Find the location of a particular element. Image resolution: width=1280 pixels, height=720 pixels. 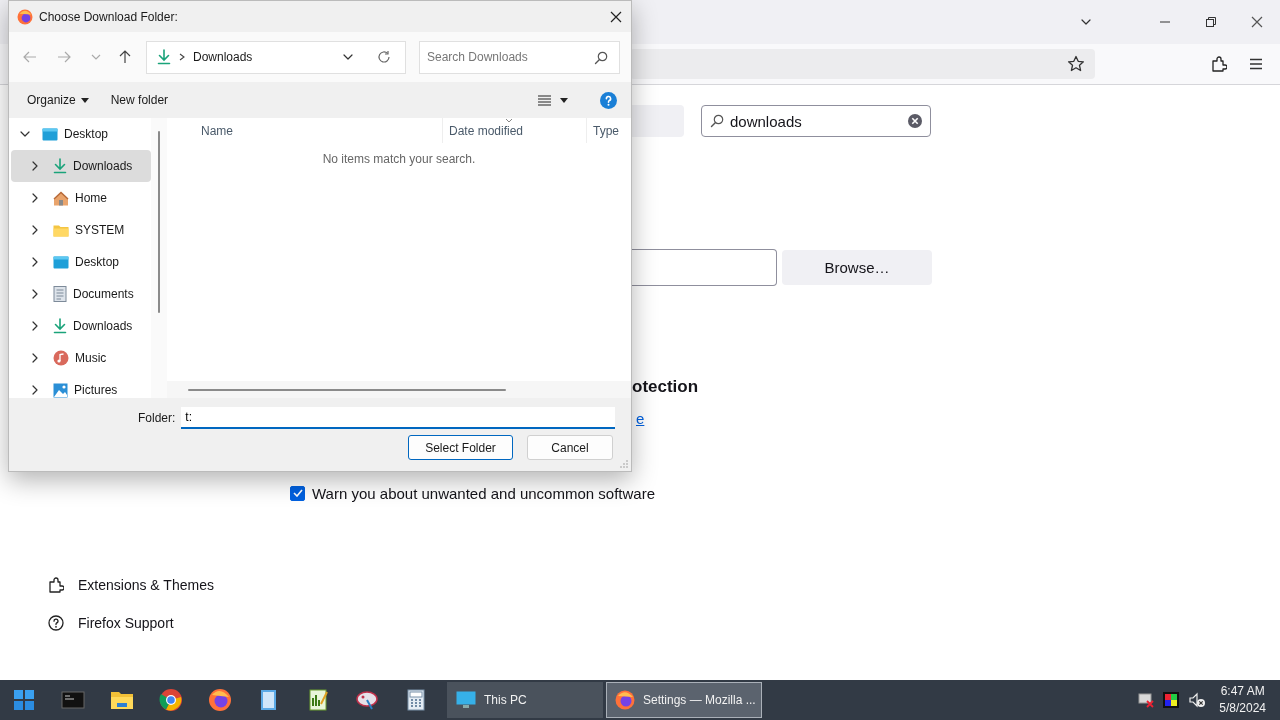

calculator-icon is located at coordinates (416, 700).